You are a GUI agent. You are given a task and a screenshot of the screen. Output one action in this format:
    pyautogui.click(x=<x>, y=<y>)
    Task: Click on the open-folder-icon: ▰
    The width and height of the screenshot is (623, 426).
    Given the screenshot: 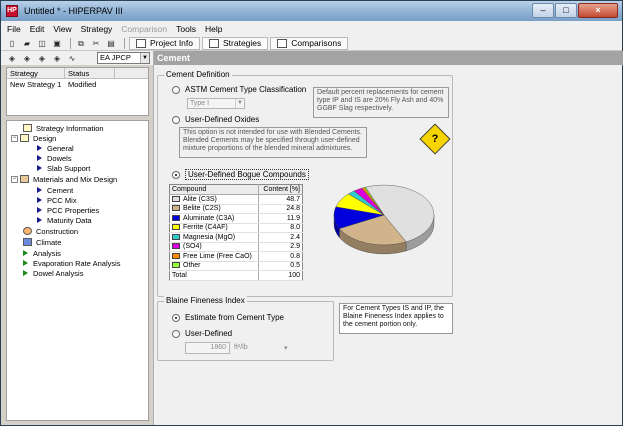 What is the action you would take?
    pyautogui.click(x=27, y=43)
    